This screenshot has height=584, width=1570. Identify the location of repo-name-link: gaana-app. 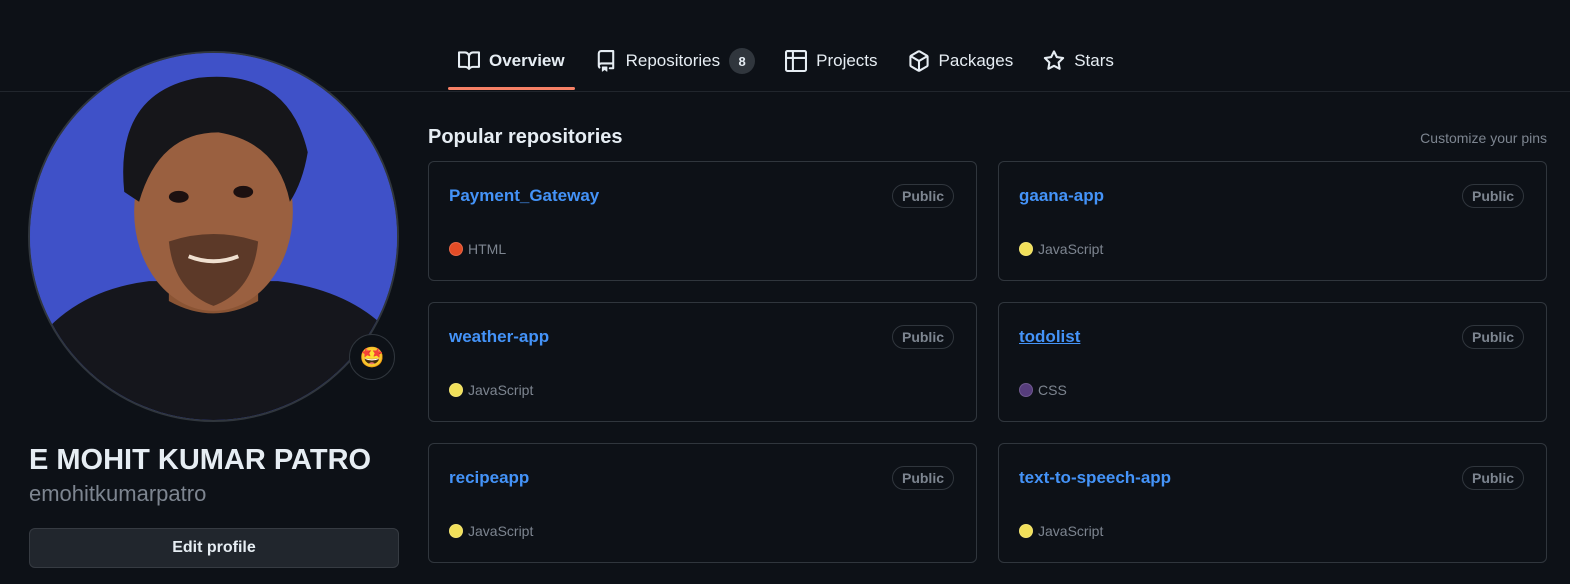
(1061, 196).